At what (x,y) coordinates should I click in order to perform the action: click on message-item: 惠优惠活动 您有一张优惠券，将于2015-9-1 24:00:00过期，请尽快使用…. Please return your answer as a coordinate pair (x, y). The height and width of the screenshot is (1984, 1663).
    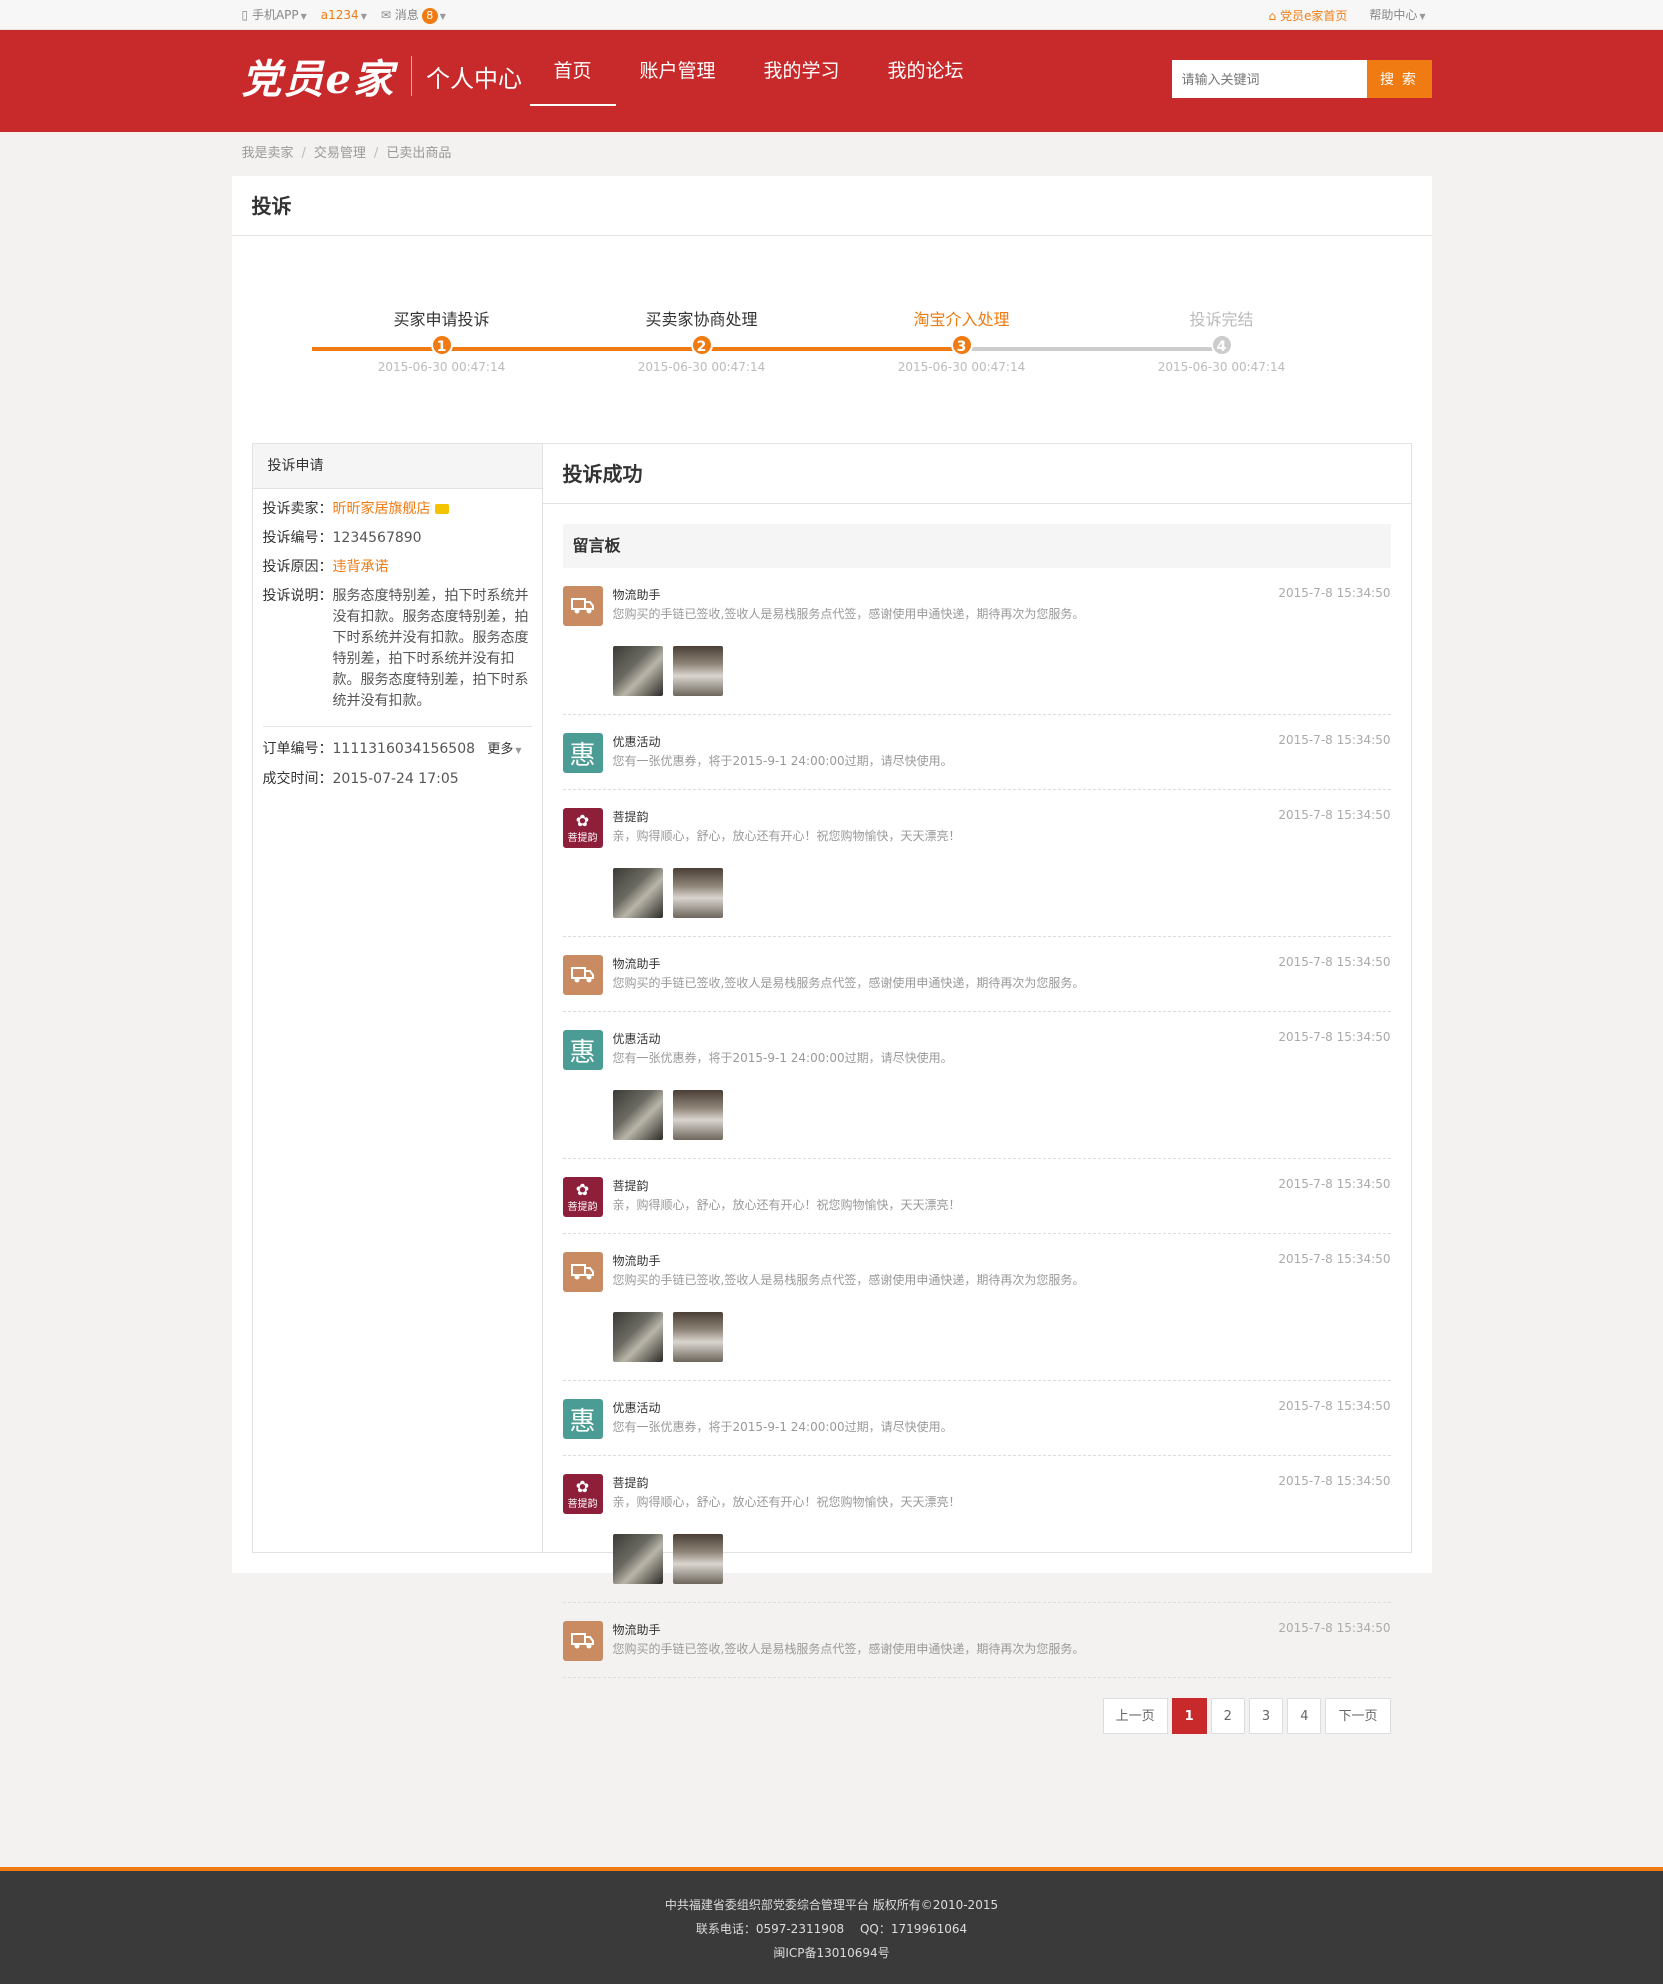
    Looking at the image, I should click on (976, 1418).